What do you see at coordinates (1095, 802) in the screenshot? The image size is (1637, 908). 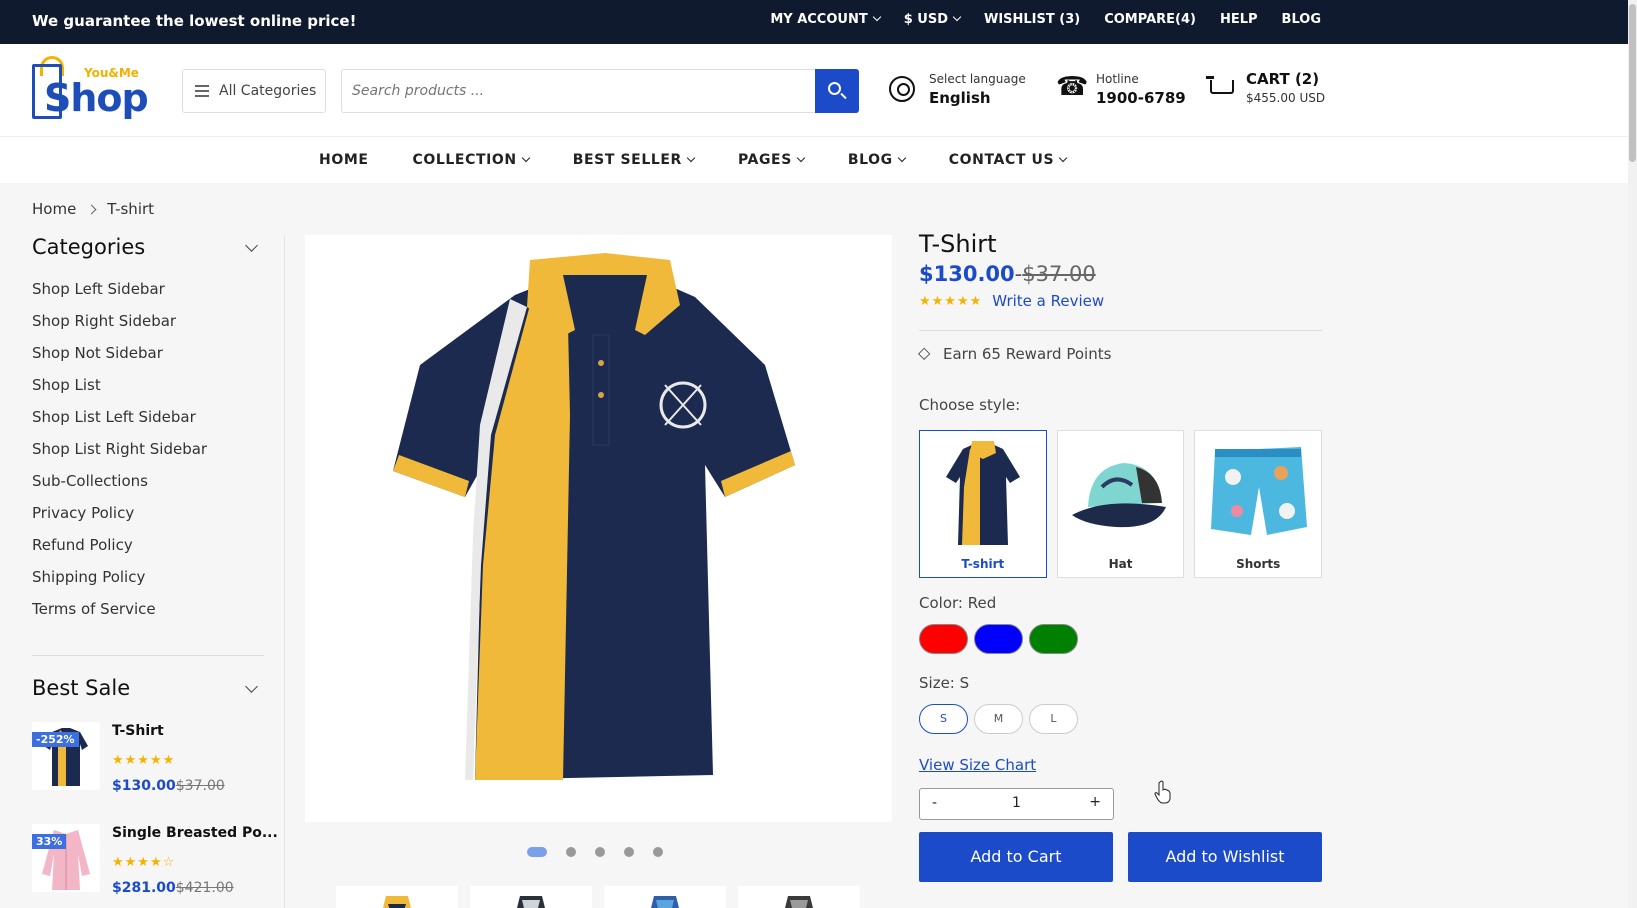 I see `quantity-increase-button: +` at bounding box center [1095, 802].